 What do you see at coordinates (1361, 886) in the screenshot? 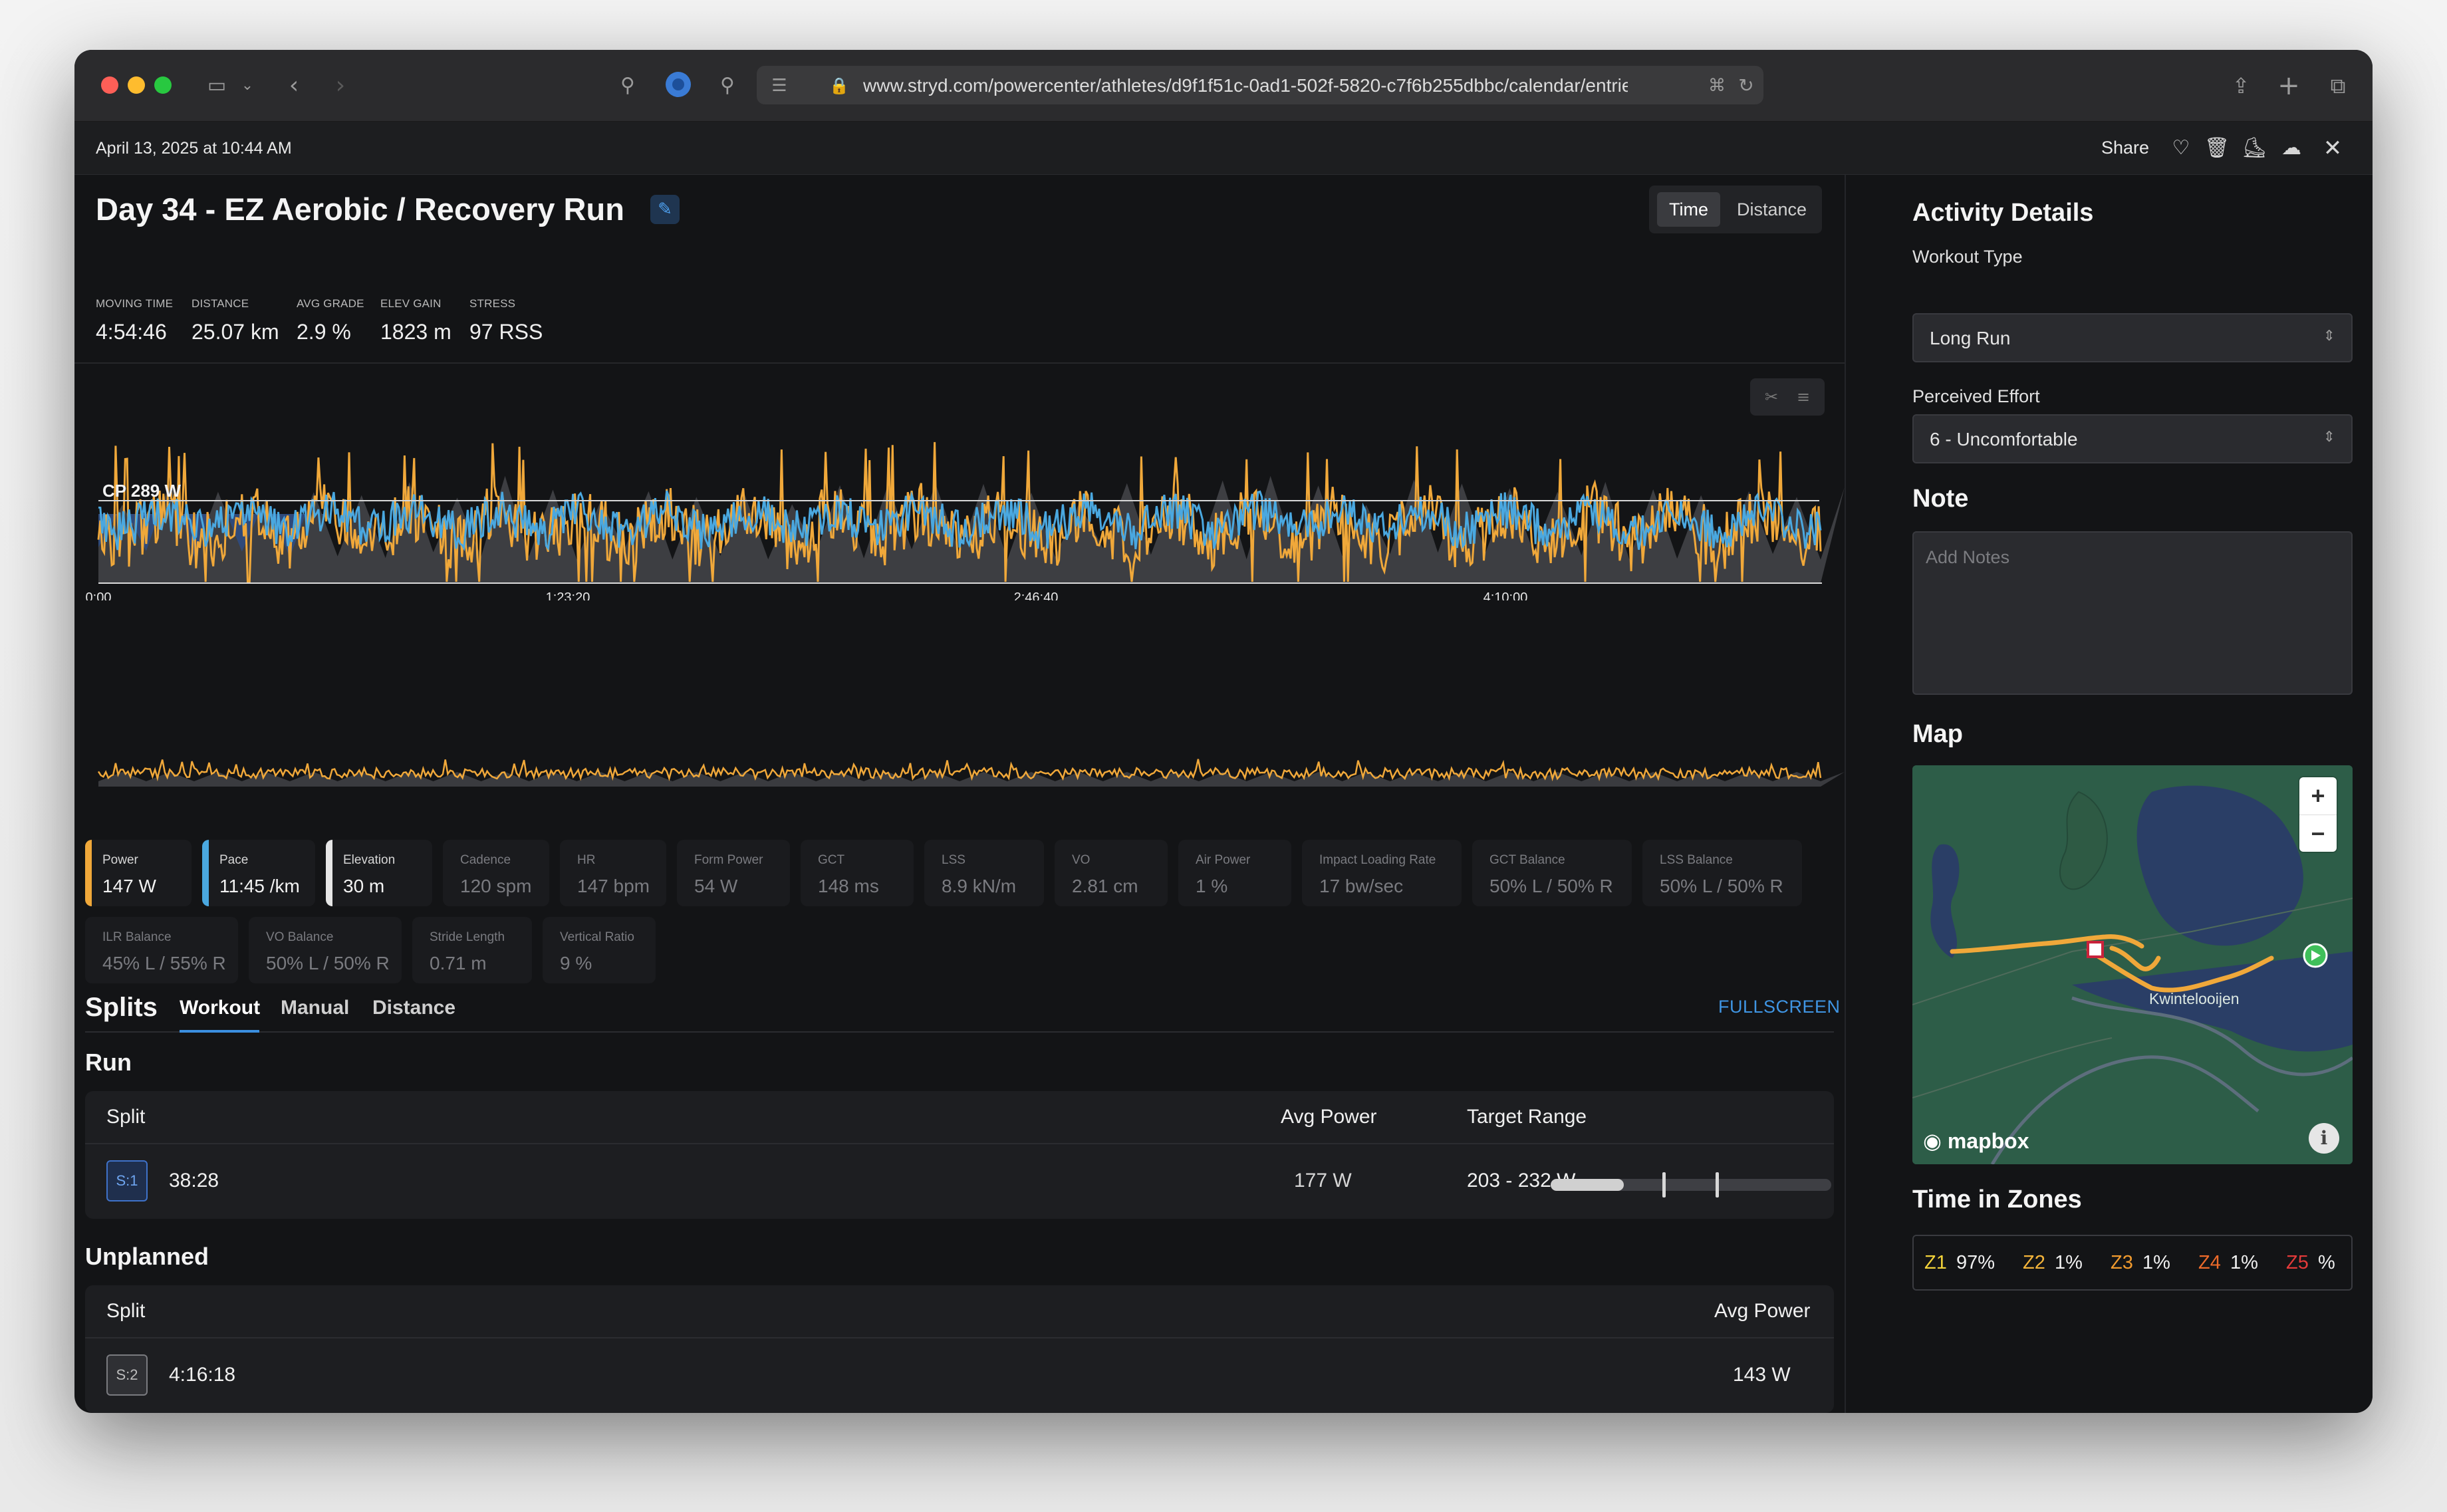
I see `metric-value: 17 bw/sec` at bounding box center [1361, 886].